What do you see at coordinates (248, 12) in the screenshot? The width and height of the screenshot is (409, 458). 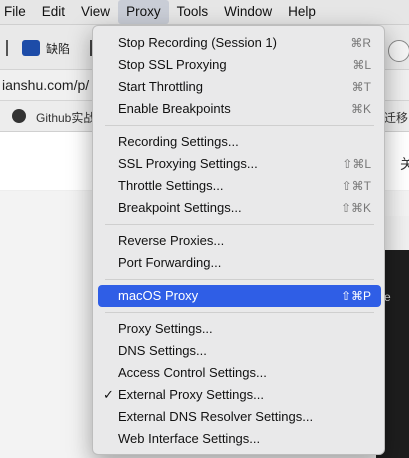 I see `menu-window: Window` at bounding box center [248, 12].